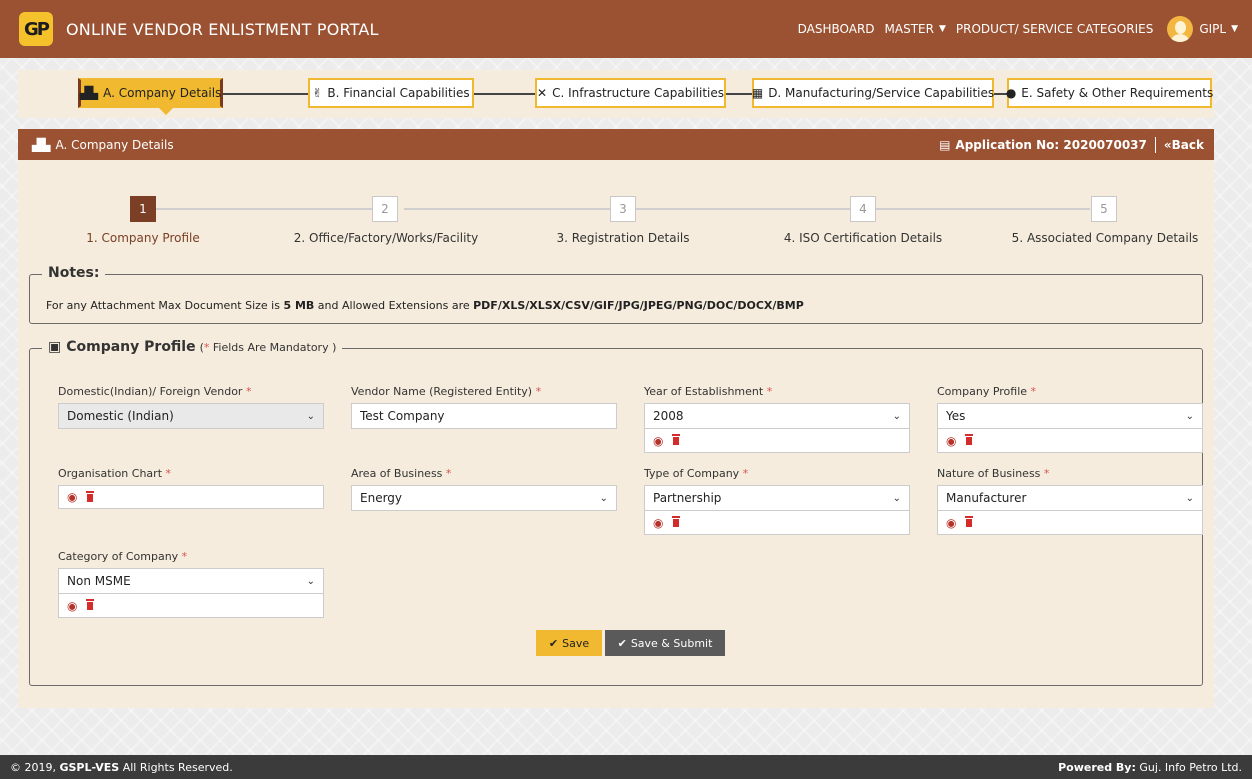 This screenshot has height=779, width=1252. I want to click on notes-legend: Notes:, so click(74, 273).